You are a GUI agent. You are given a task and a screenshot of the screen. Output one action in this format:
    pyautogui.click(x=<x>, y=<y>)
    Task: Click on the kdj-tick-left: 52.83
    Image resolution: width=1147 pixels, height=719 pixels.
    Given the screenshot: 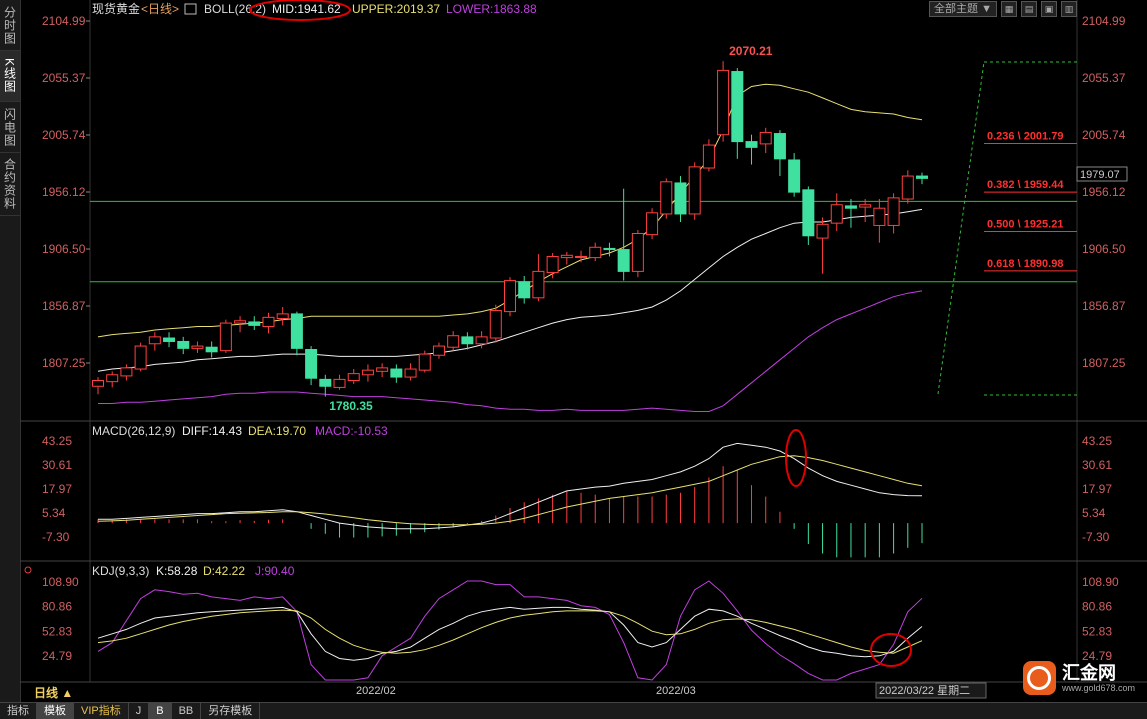 What is the action you would take?
    pyautogui.click(x=57, y=631)
    